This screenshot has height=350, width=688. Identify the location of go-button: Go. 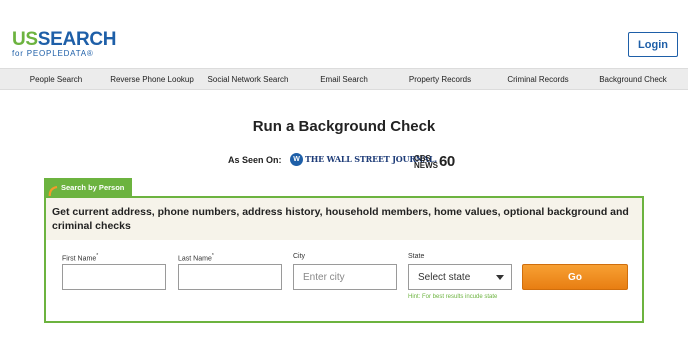
(575, 277).